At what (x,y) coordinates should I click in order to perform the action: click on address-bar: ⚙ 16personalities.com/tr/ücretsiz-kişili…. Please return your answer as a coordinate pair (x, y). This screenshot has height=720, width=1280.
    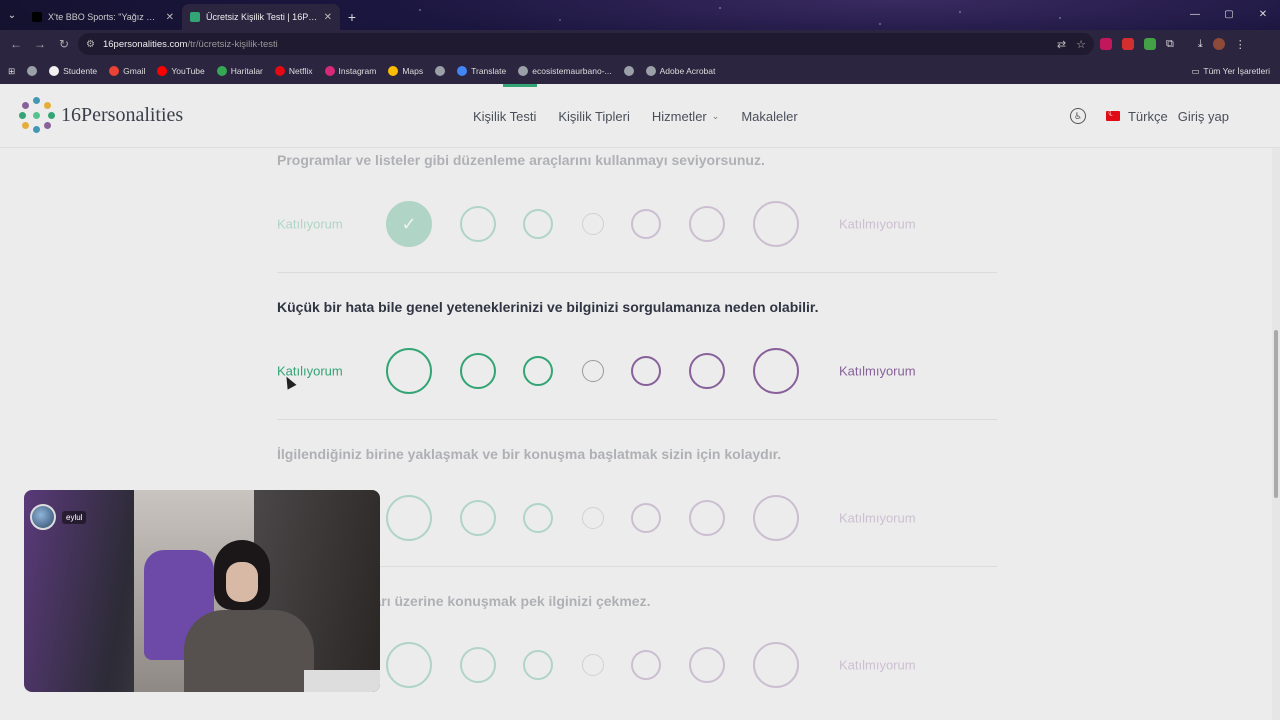
    Looking at the image, I should click on (586, 44).